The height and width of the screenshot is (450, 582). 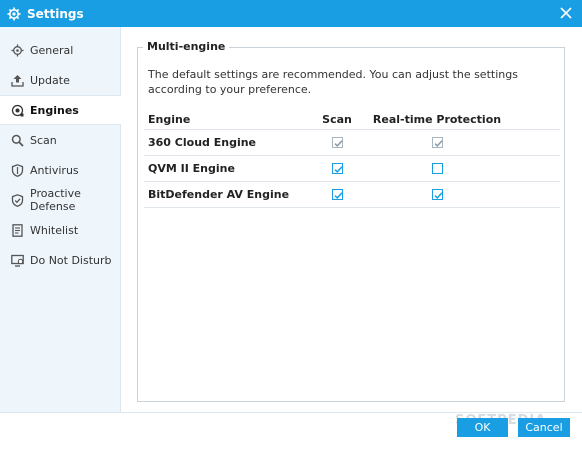 I want to click on sidebar-item-label: Scan, so click(x=43, y=140).